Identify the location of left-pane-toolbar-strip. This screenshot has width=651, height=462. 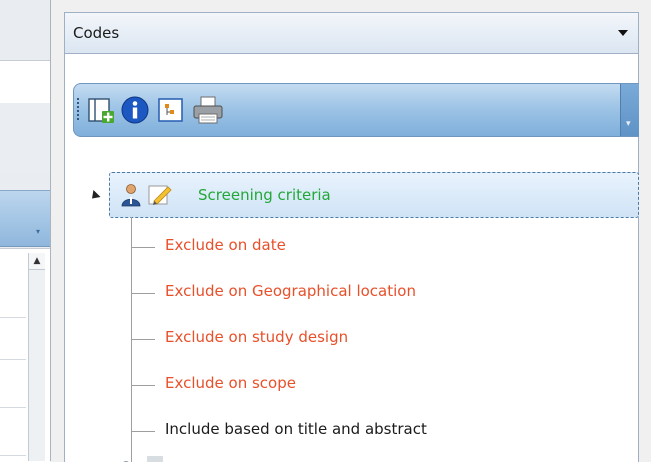
(25, 218).